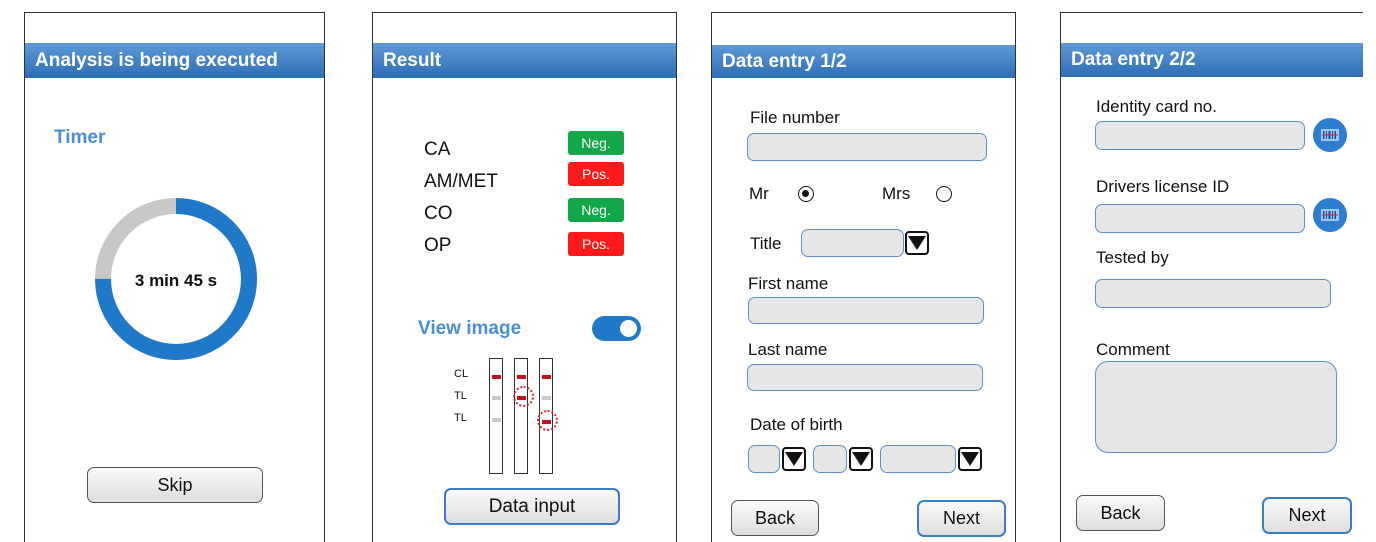 Image resolution: width=1376 pixels, height=542 pixels. I want to click on screen-header: Result, so click(524, 60).